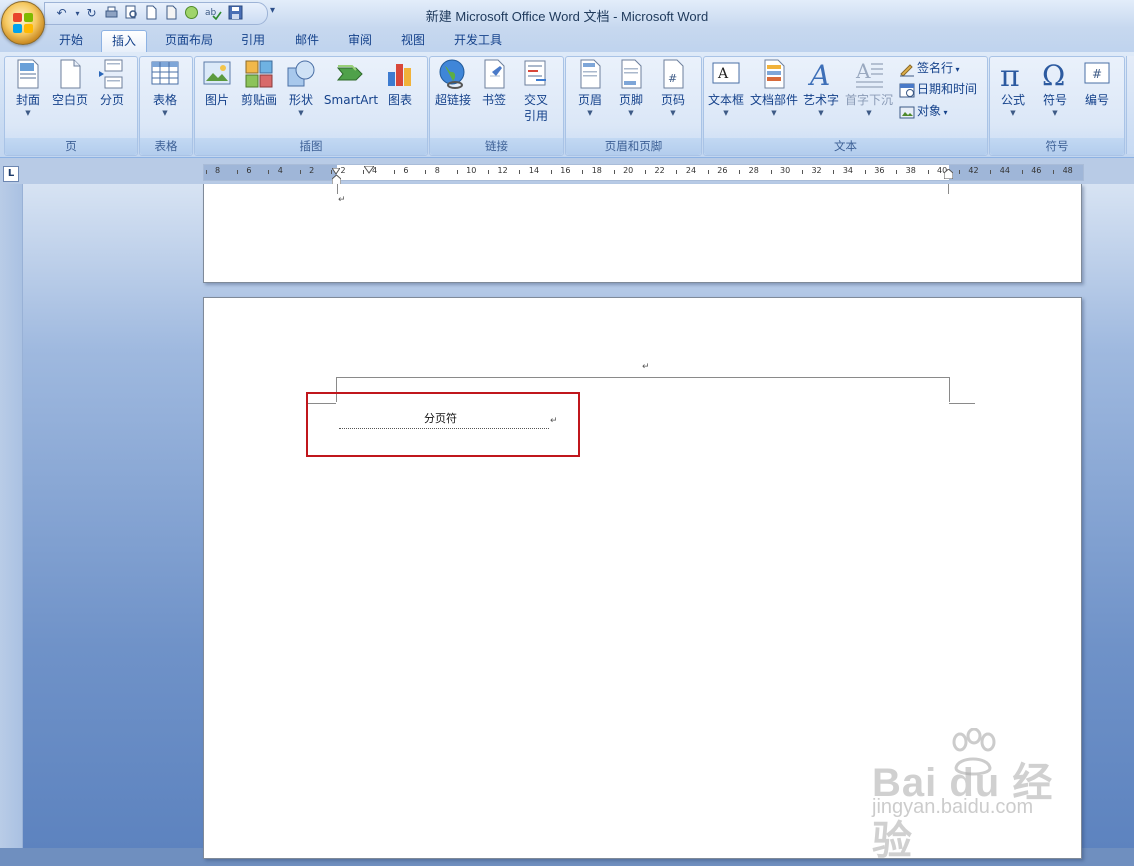  I want to click on quick-access-toolbar: ↶ ▾ ↻ ab, so click(156, 13).